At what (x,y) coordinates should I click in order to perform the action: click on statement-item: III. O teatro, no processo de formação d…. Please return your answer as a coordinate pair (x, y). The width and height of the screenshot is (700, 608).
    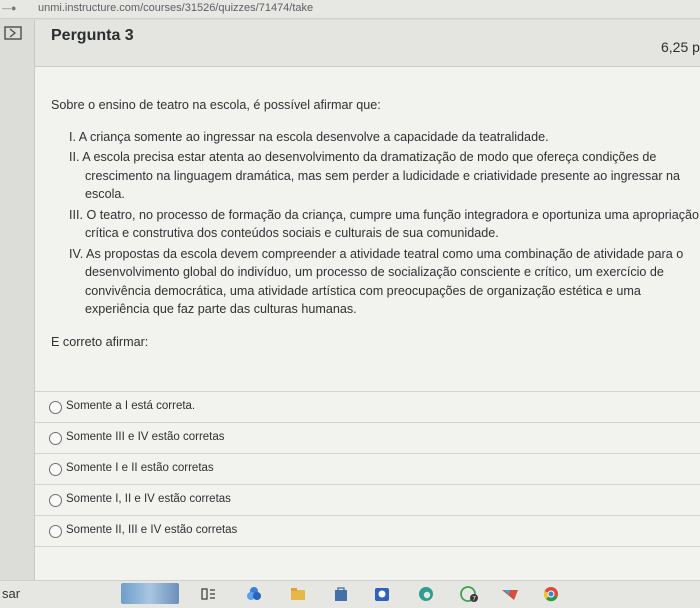
    Looking at the image, I should click on (384, 224).